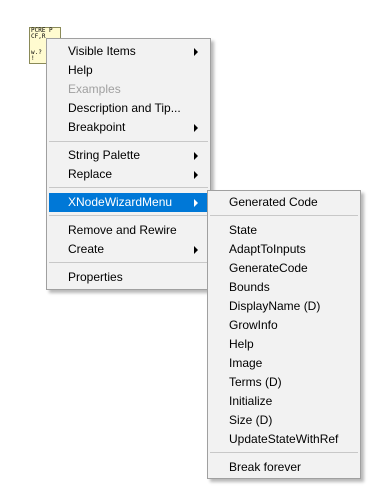 The width and height of the screenshot is (381, 488). I want to click on submenu-item-help: Help, so click(284, 344).